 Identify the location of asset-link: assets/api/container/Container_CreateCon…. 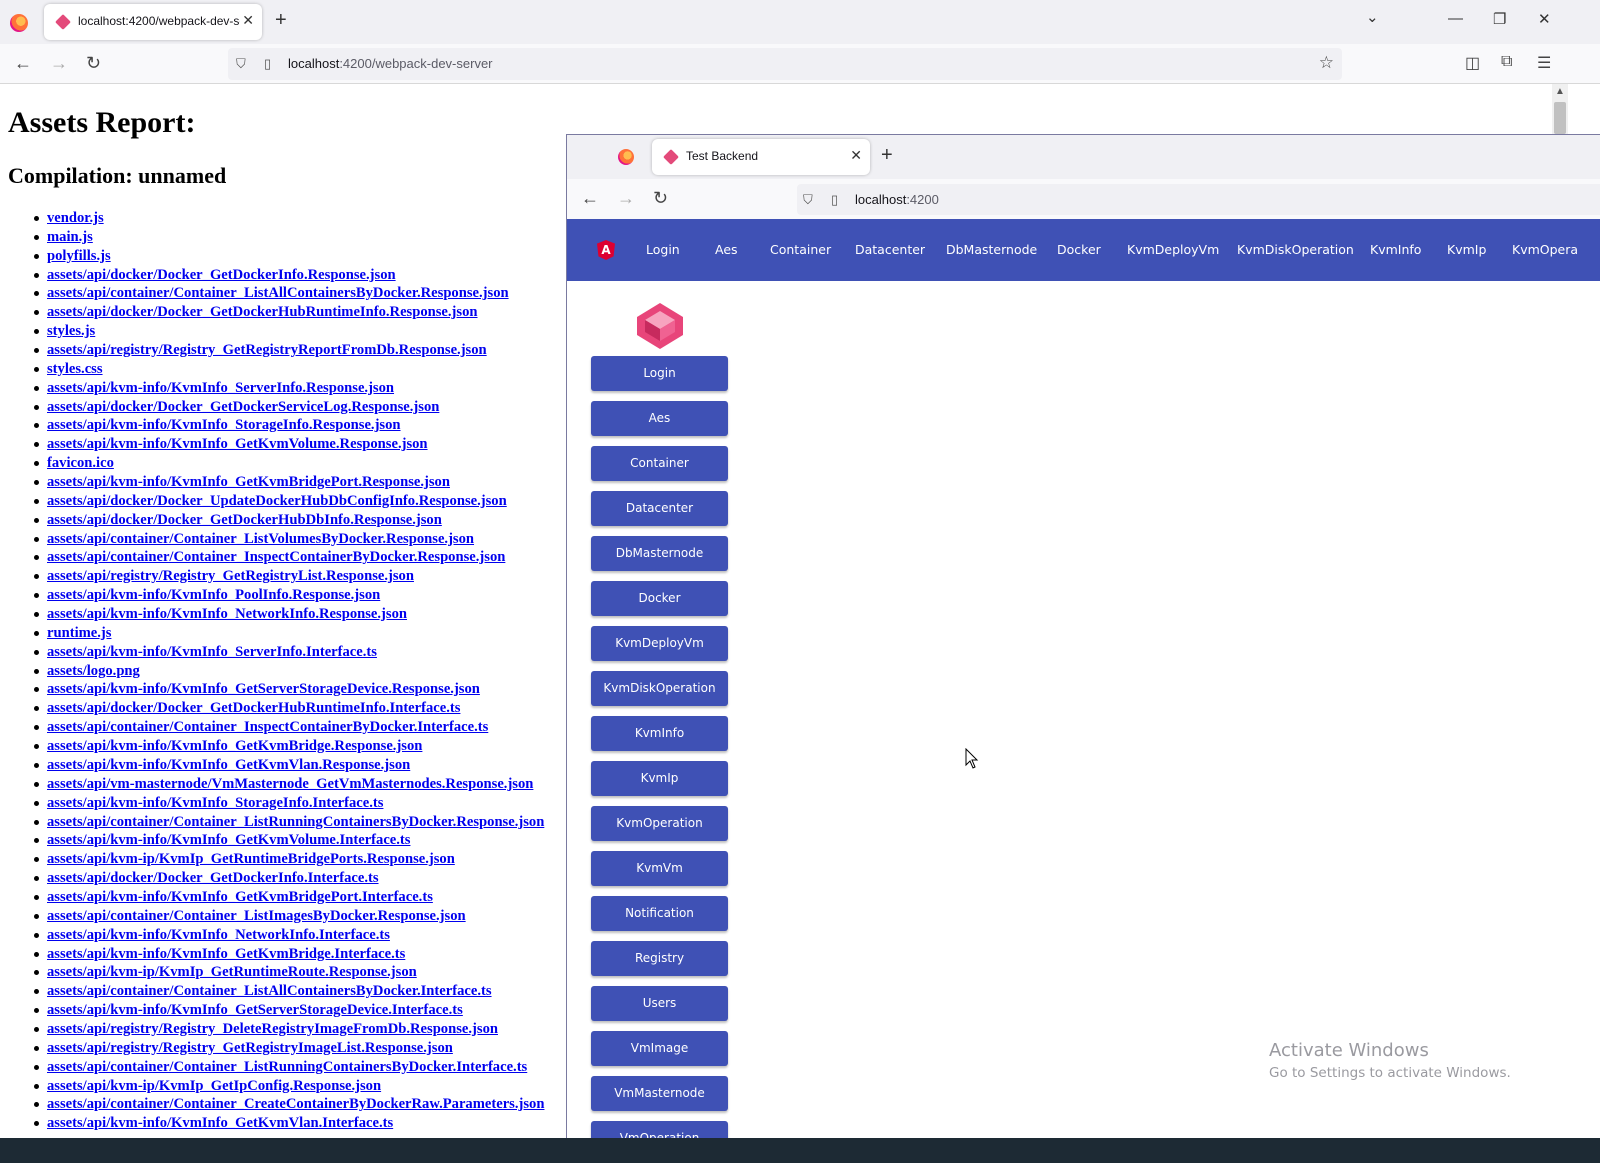
(295, 1104).